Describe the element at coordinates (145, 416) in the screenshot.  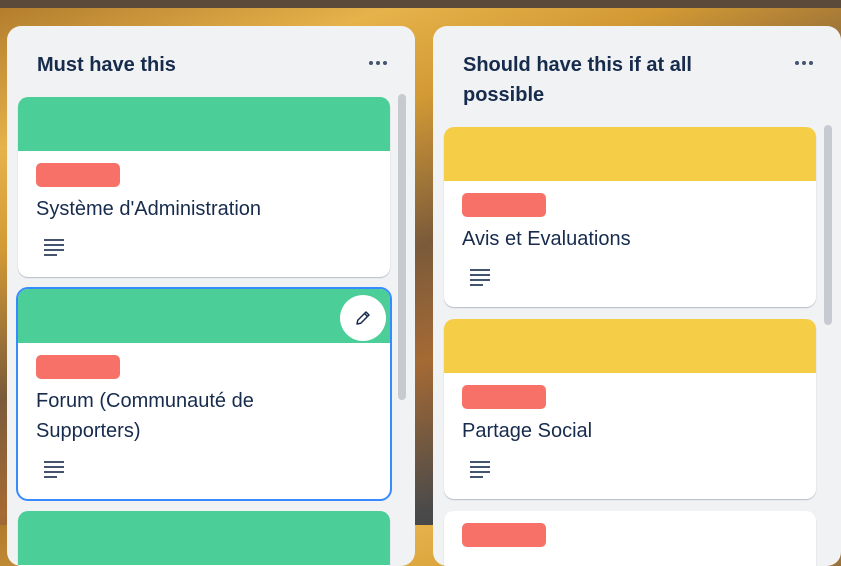
I see `card-title: Forum (Communauté de Supporters)` at that location.